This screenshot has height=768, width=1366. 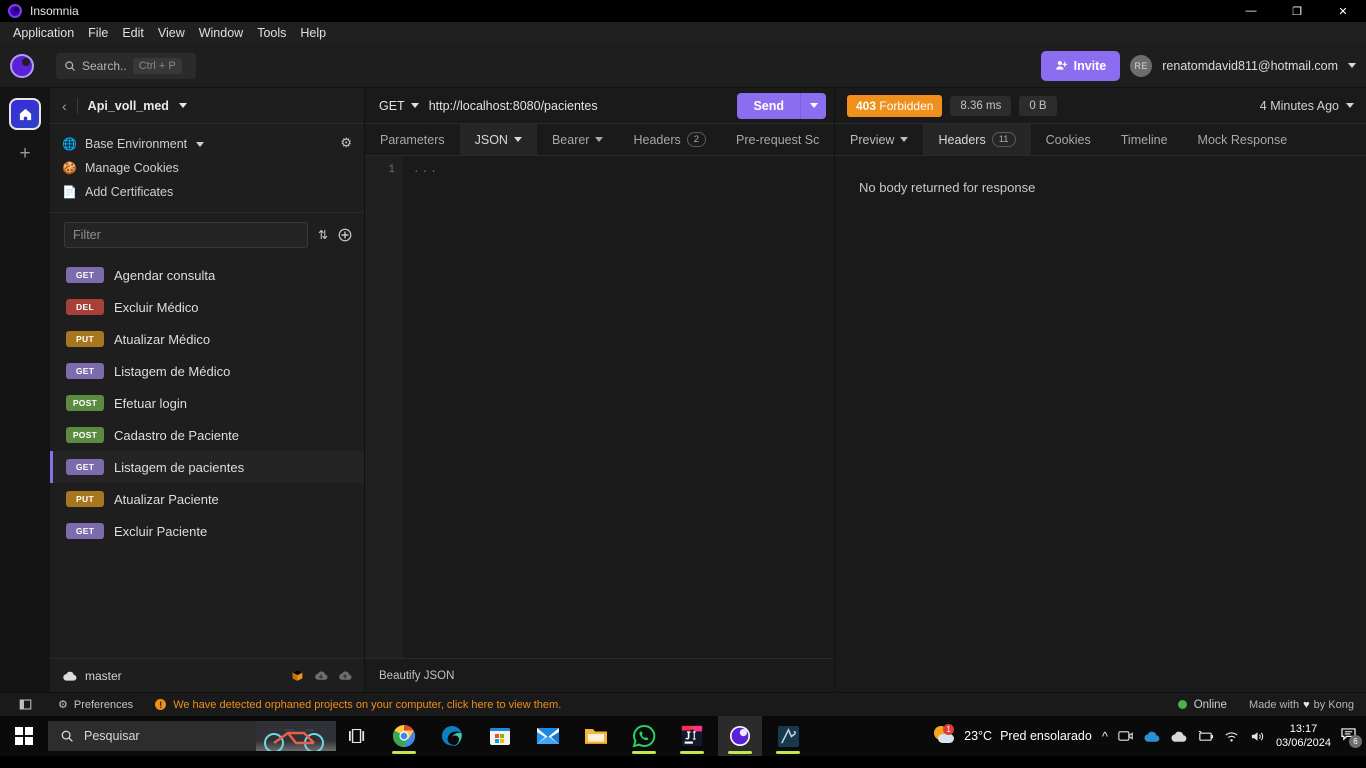 What do you see at coordinates (43, 33) in the screenshot?
I see `menu-application: Application` at bounding box center [43, 33].